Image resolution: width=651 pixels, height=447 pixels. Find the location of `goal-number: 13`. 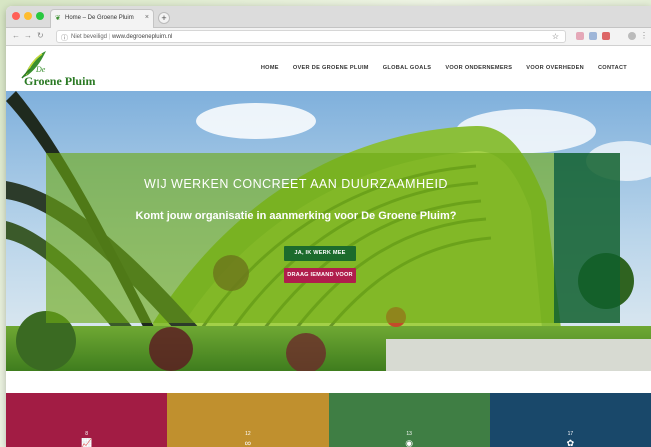

goal-number: 13 is located at coordinates (409, 434).